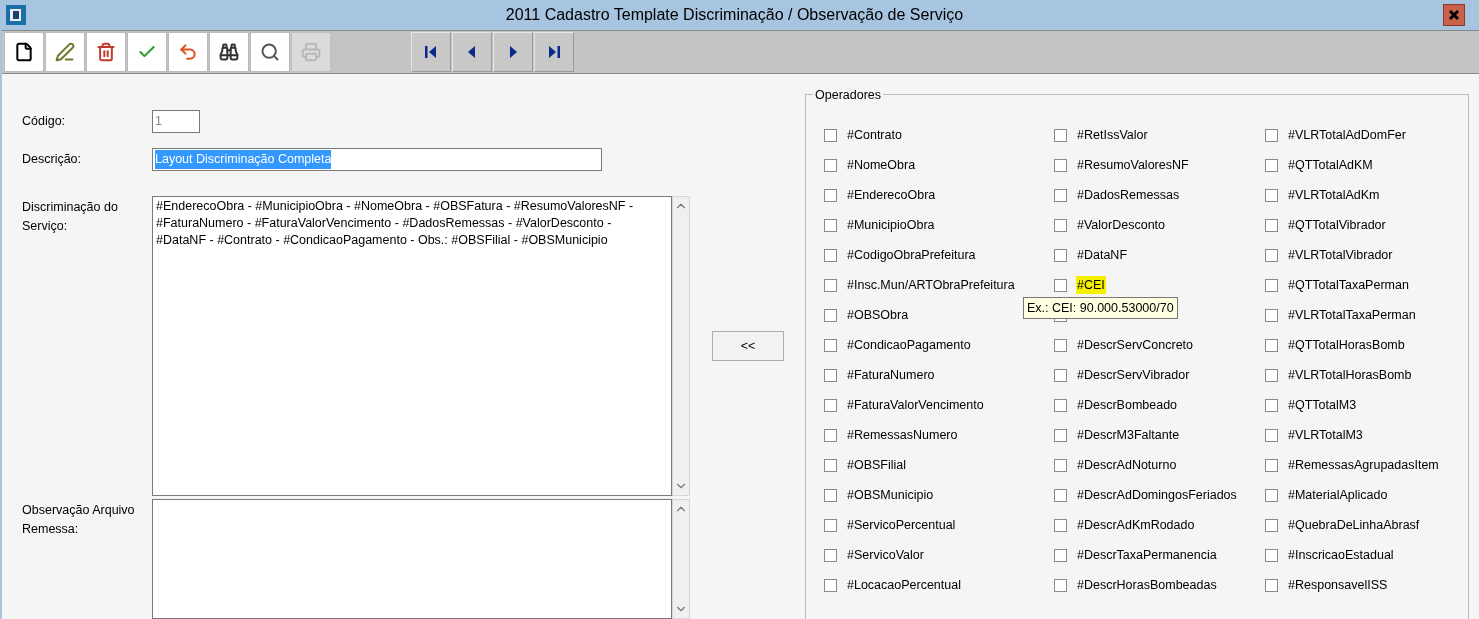 This screenshot has height=619, width=1479. Describe the element at coordinates (270, 52) in the screenshot. I see `search-button` at that location.